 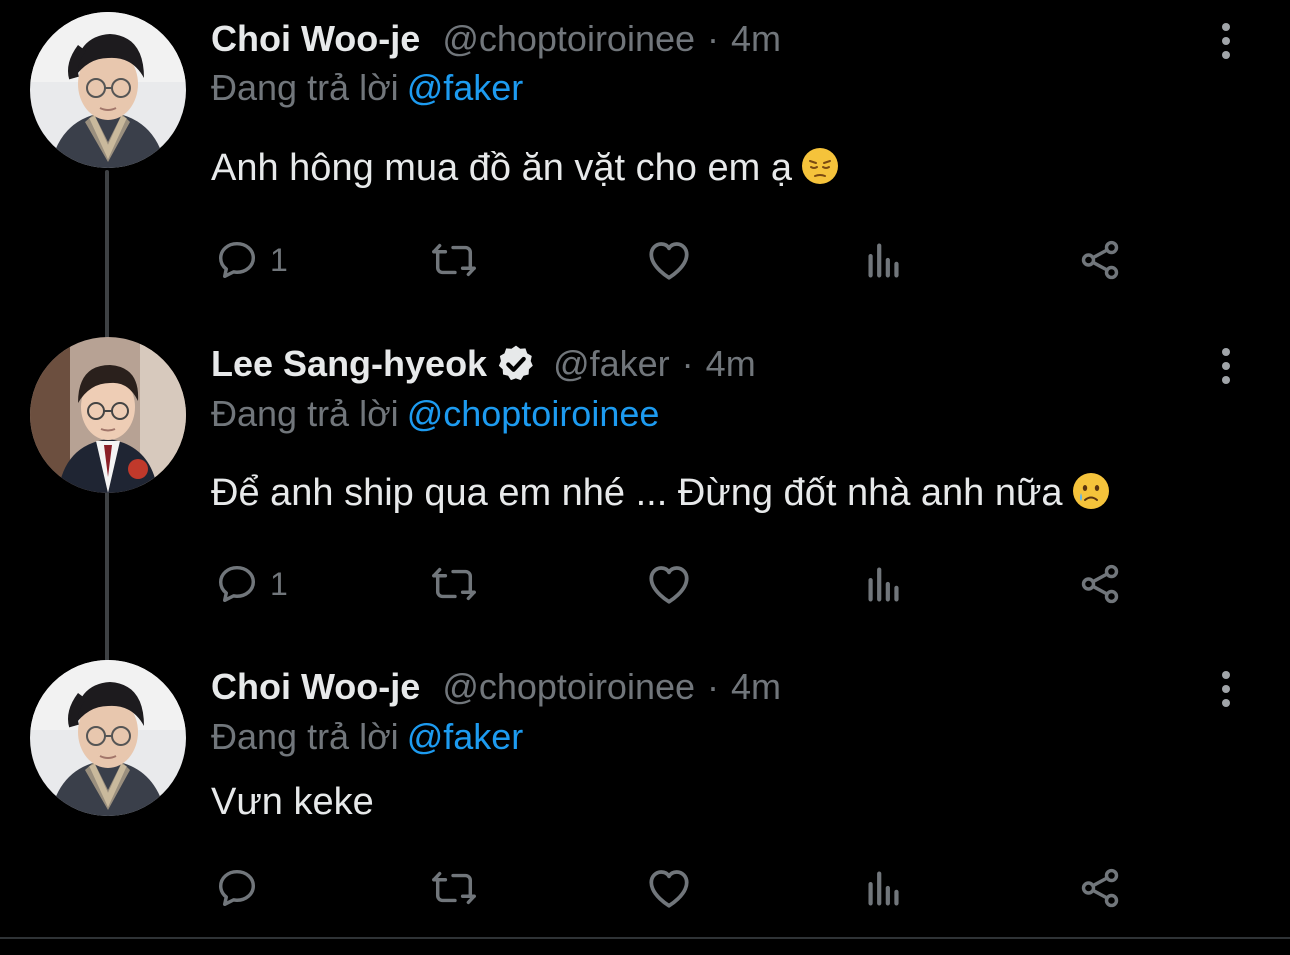 I want to click on mention-link: @choptoiroinee, so click(x=533, y=413).